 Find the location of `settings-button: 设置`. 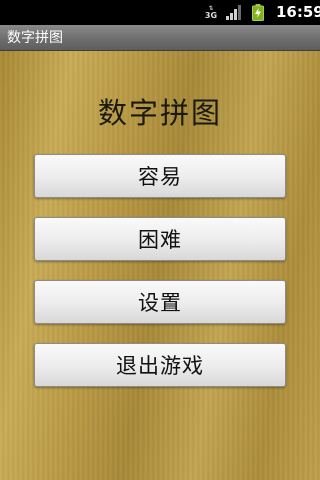

settings-button: 设置 is located at coordinates (160, 302).